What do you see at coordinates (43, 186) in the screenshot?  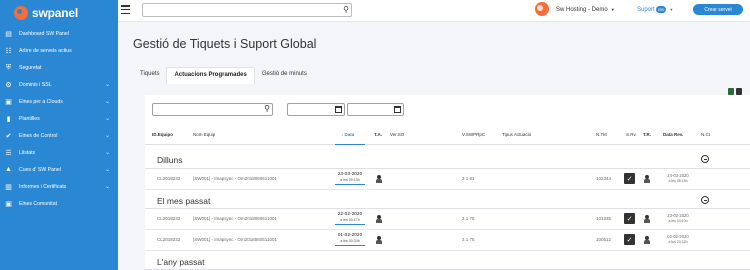 I see `sidebar-item-label: Informes i Certificats` at bounding box center [43, 186].